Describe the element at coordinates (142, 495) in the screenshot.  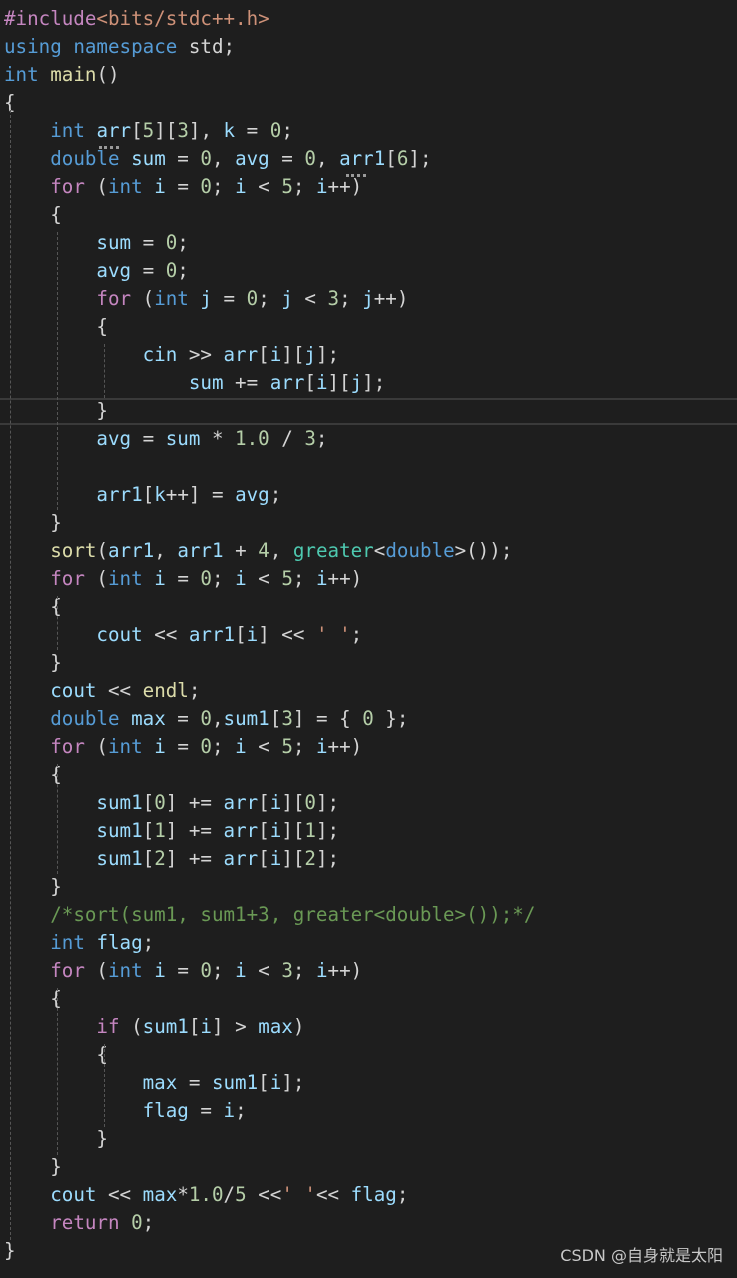
I see `code-line: arr1[k++] = avg;` at that location.